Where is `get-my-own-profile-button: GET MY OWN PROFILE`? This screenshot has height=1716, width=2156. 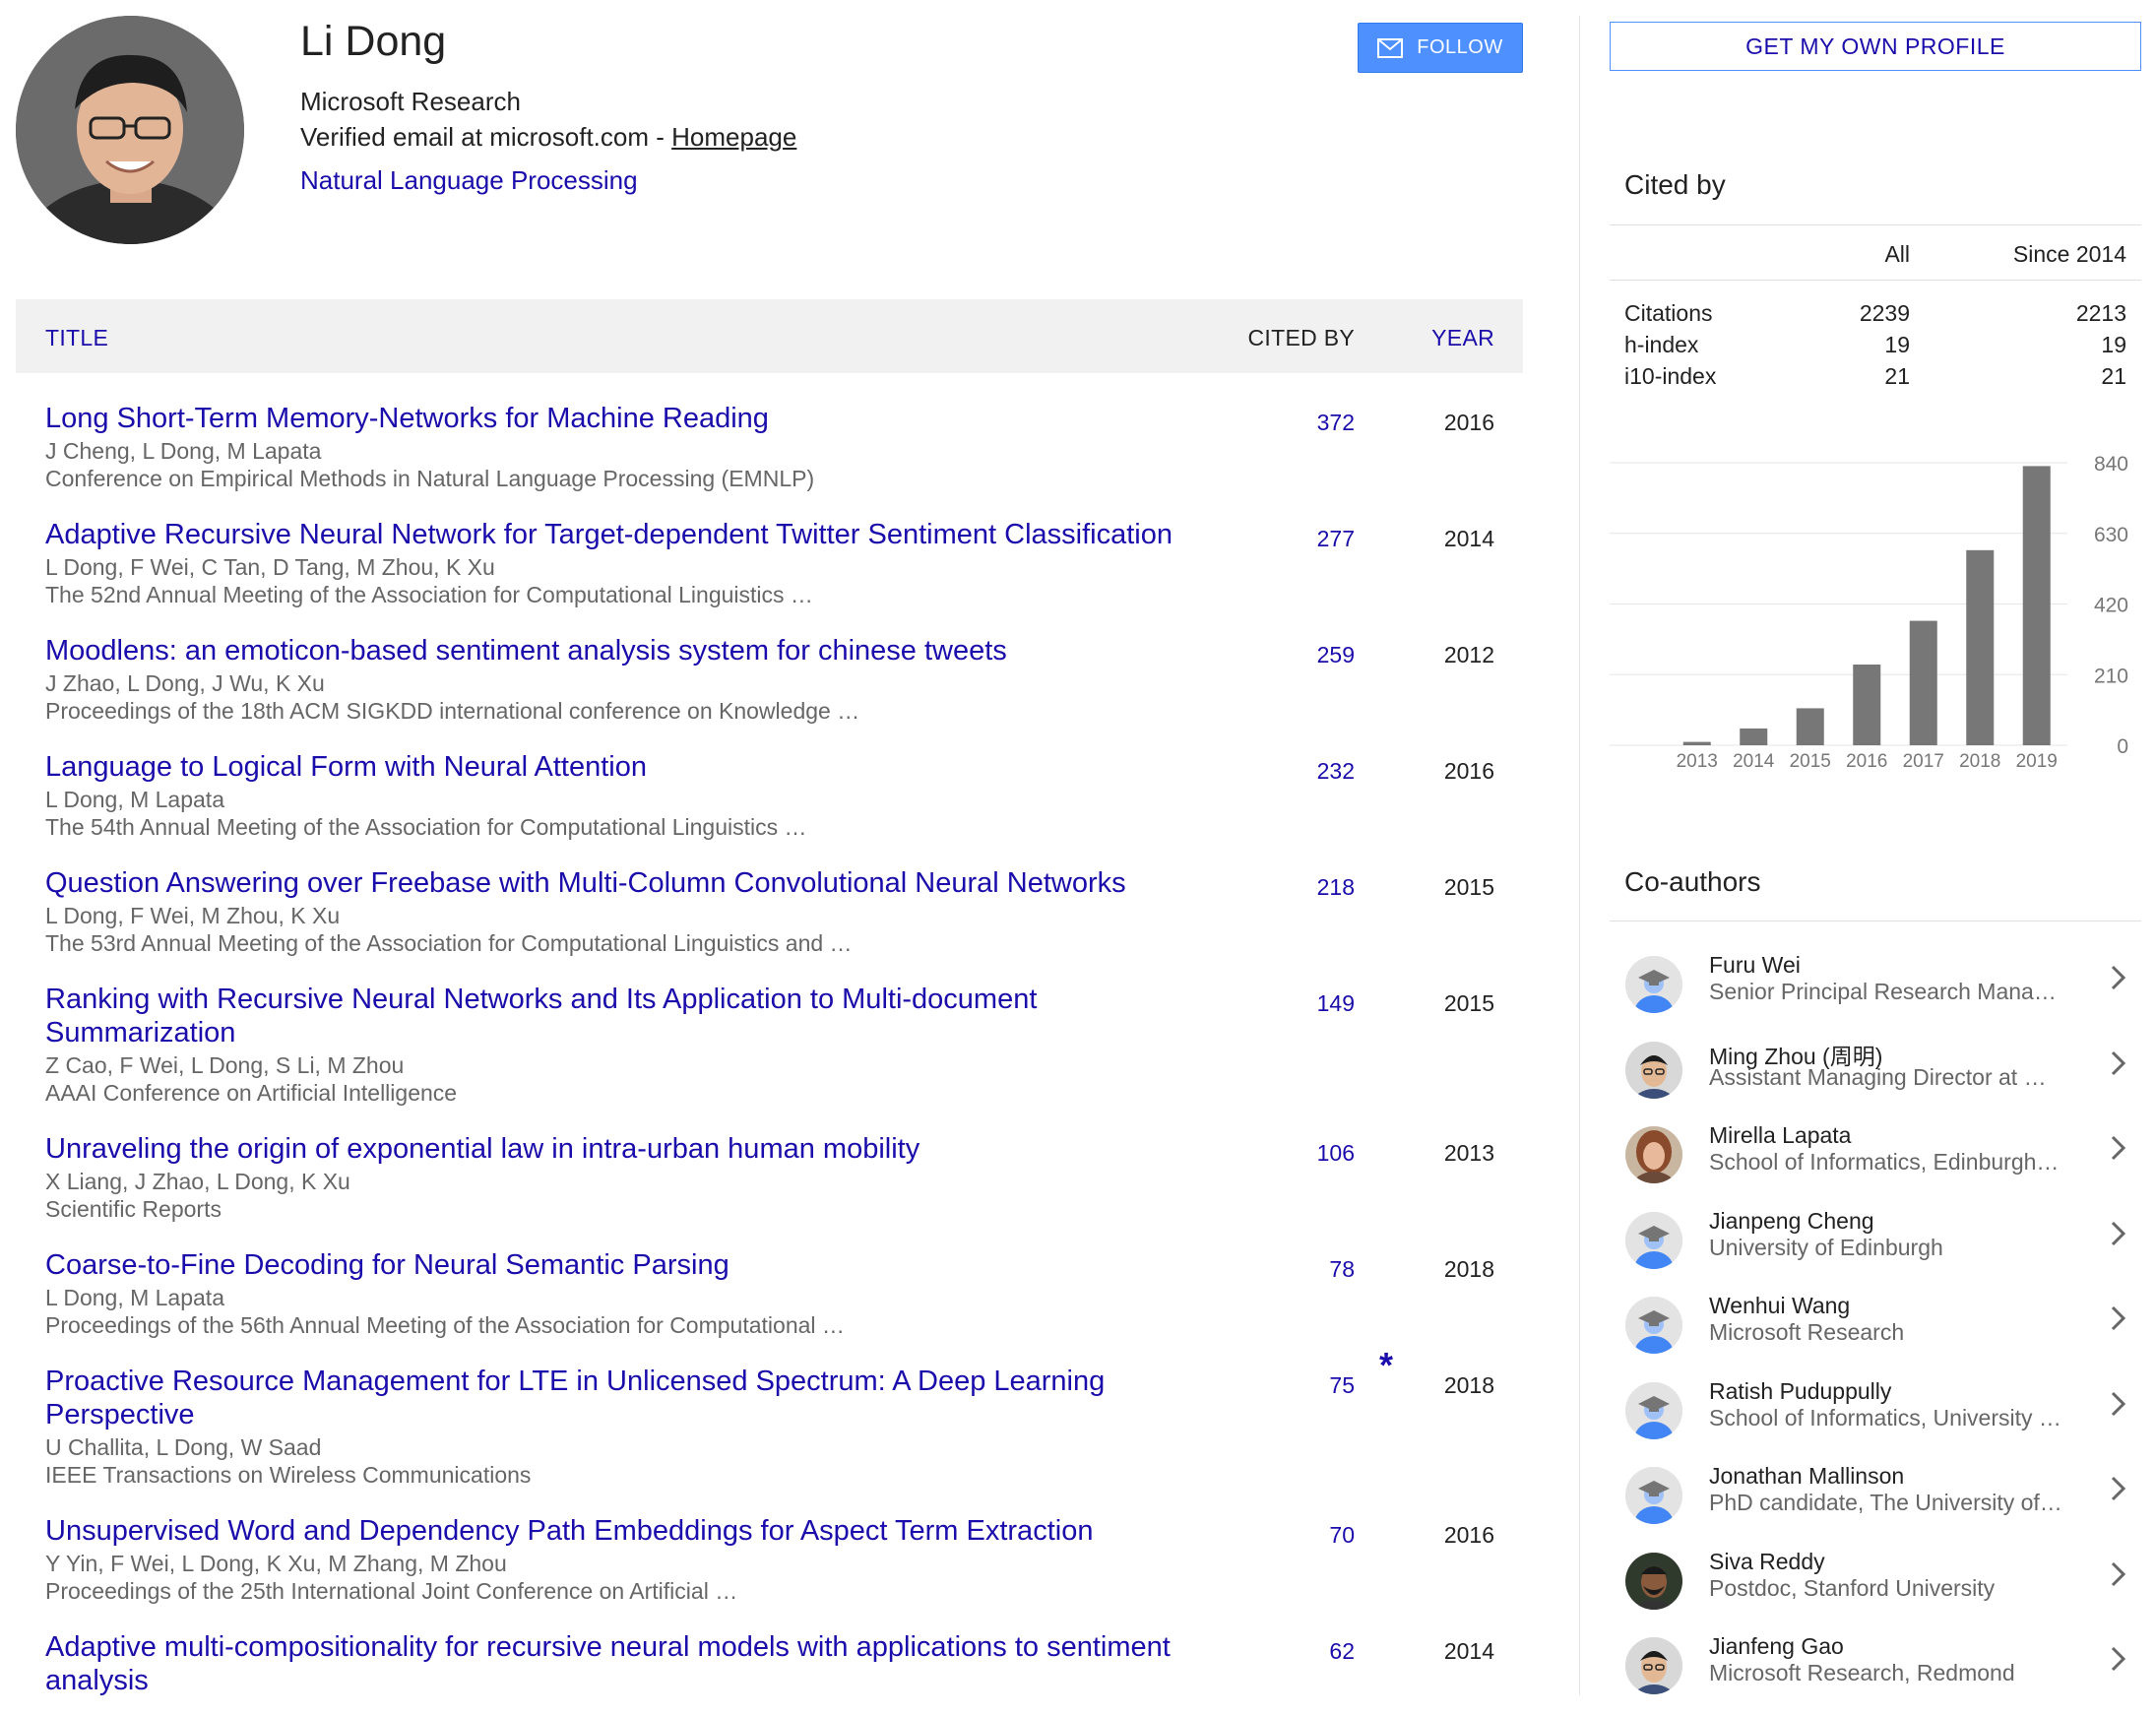 get-my-own-profile-button: GET MY OWN PROFILE is located at coordinates (1876, 47).